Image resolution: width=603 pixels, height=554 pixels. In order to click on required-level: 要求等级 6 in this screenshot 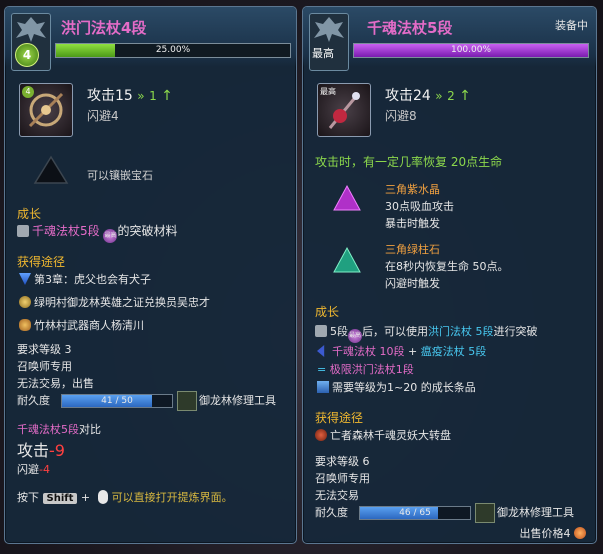, I will do `click(342, 461)`.